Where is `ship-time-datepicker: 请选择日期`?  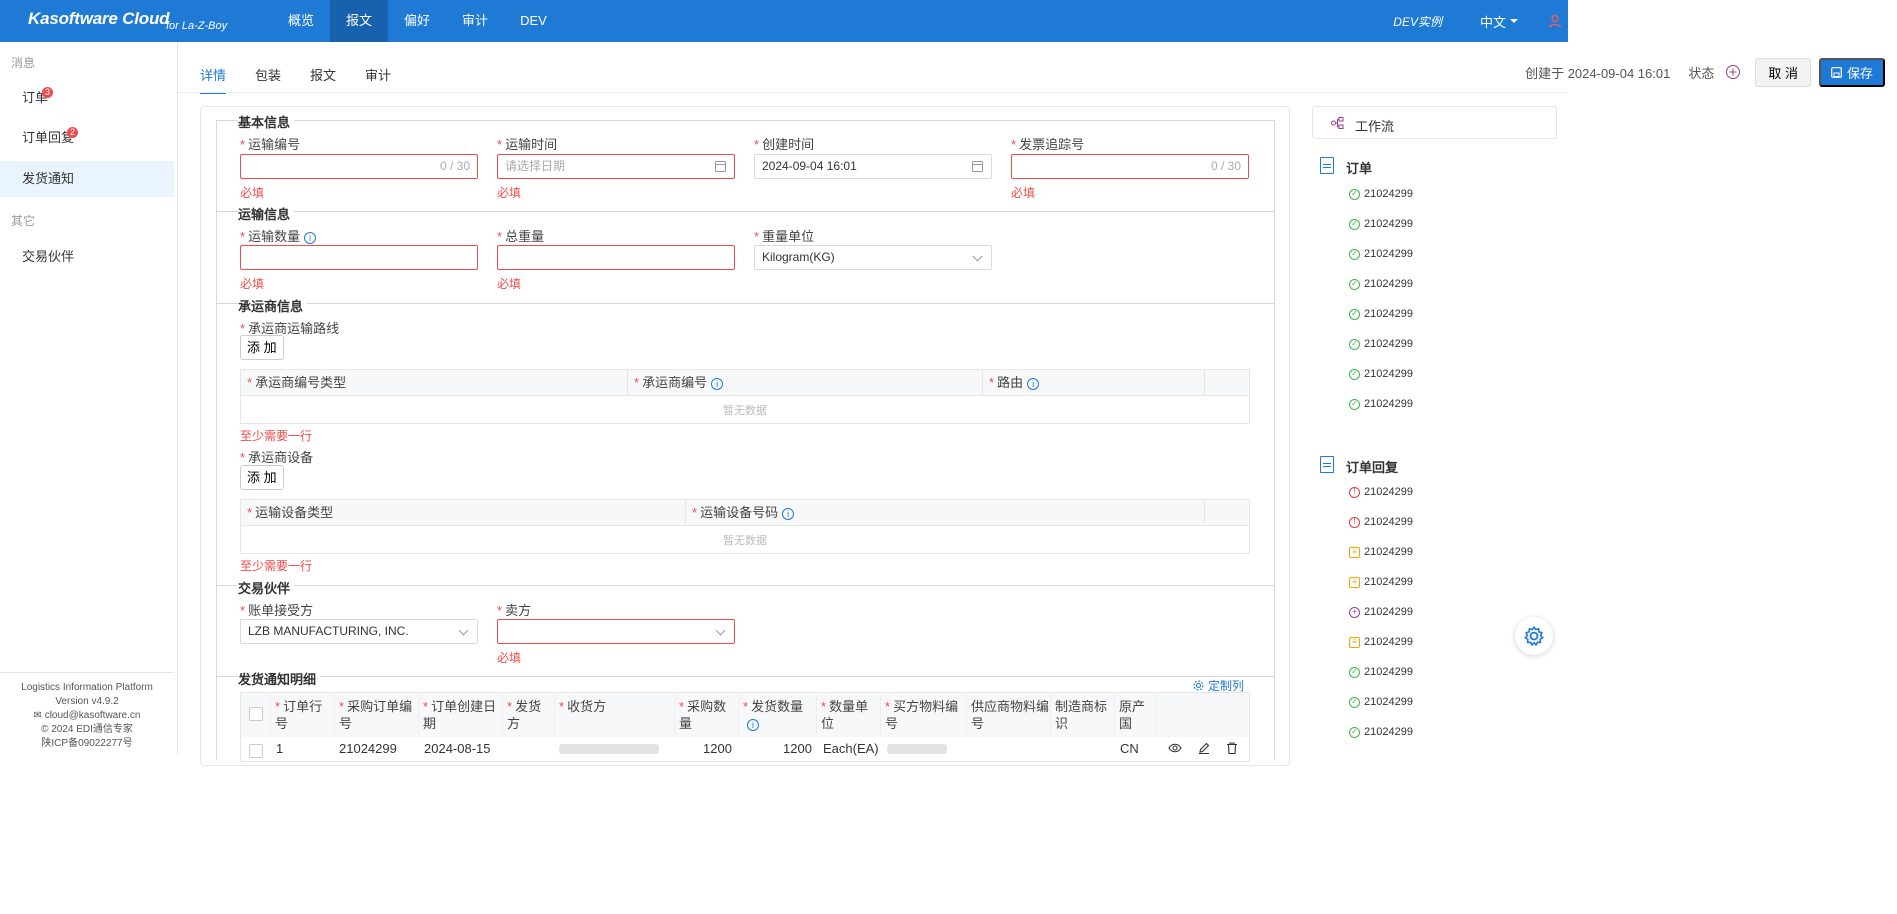 ship-time-datepicker: 请选择日期 is located at coordinates (616, 166).